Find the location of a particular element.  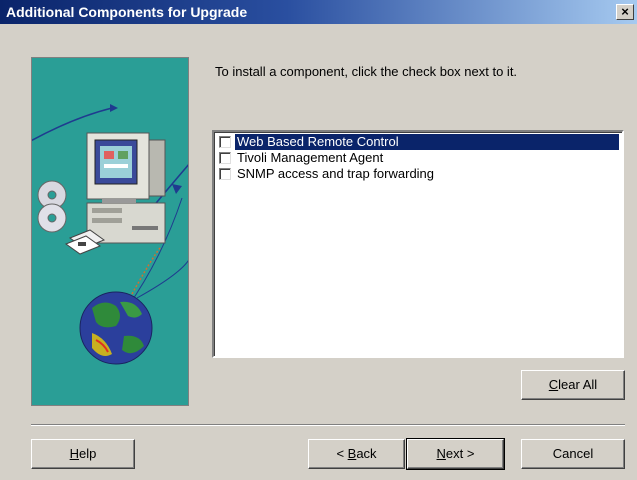

clear-all-accel: C is located at coordinates (553, 384).